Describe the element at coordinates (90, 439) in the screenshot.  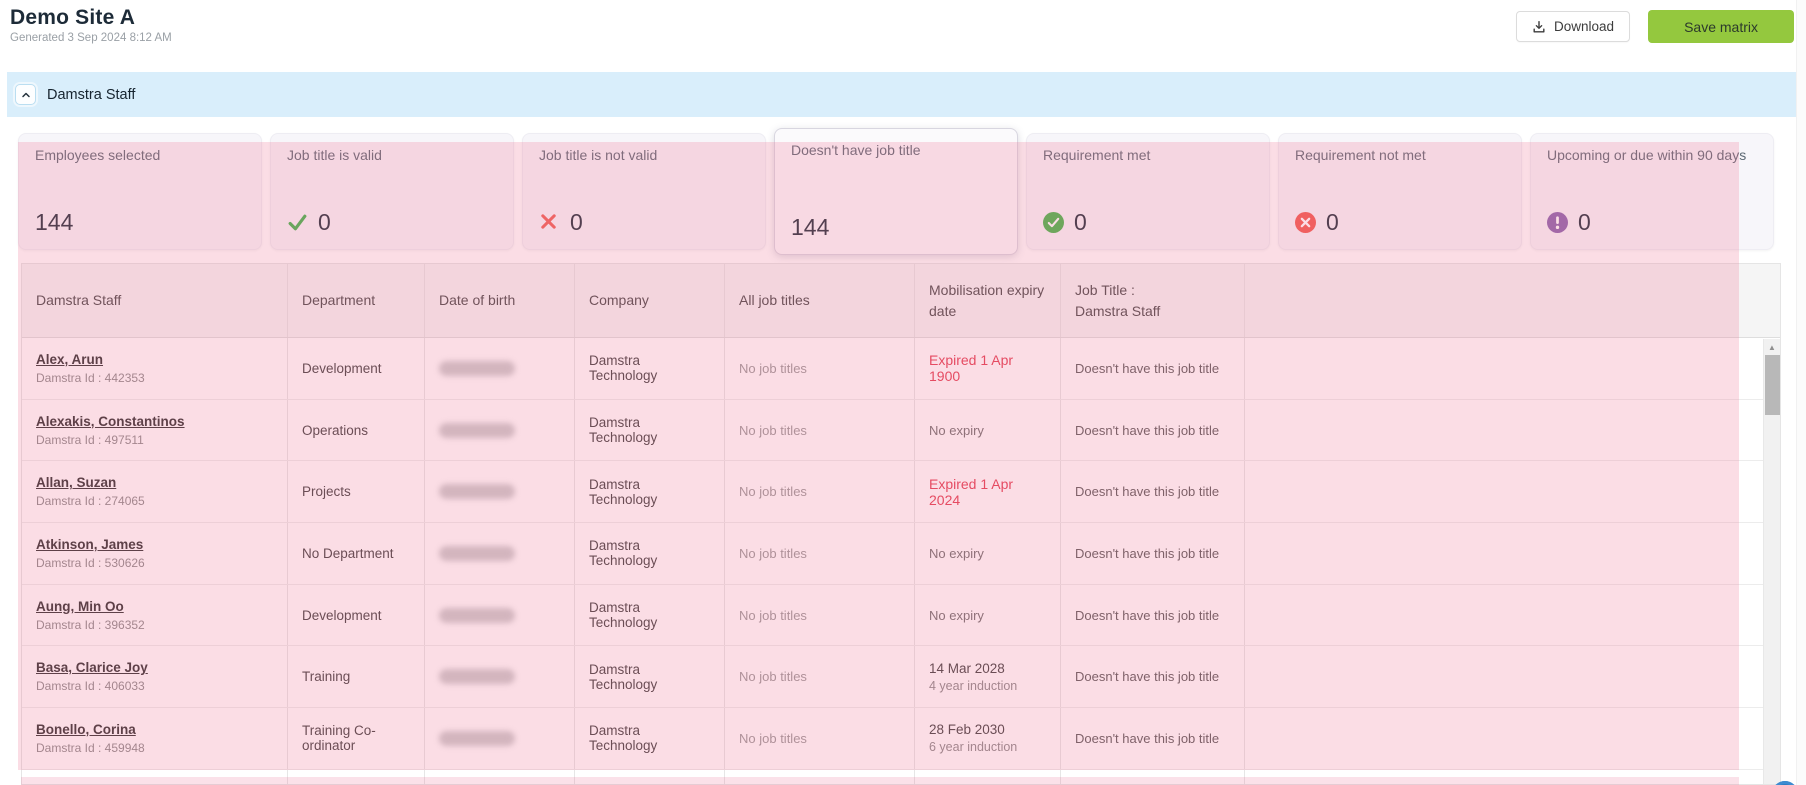
I see `employee-id: Damstra Id : 497511` at that location.